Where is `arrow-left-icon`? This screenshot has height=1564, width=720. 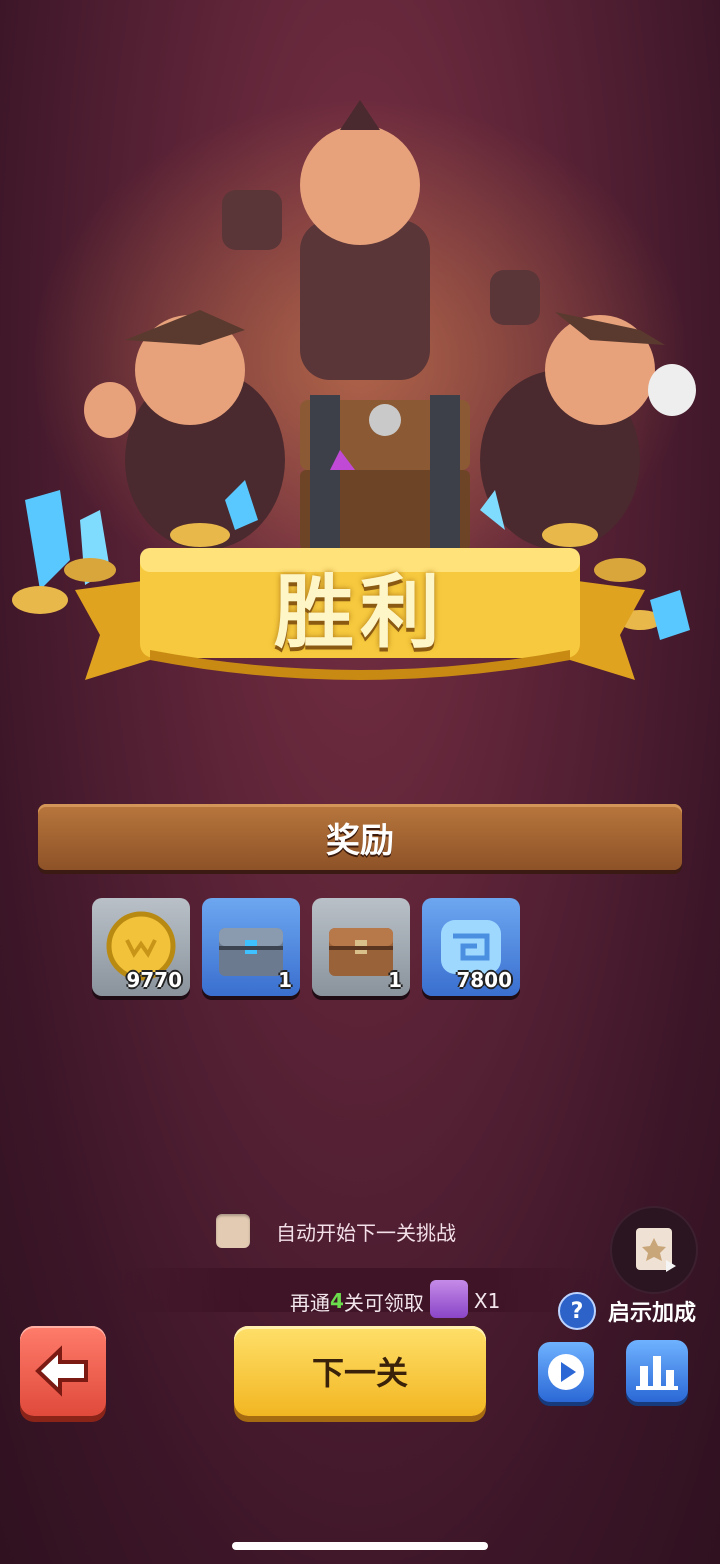 arrow-left-icon is located at coordinates (61, 1371).